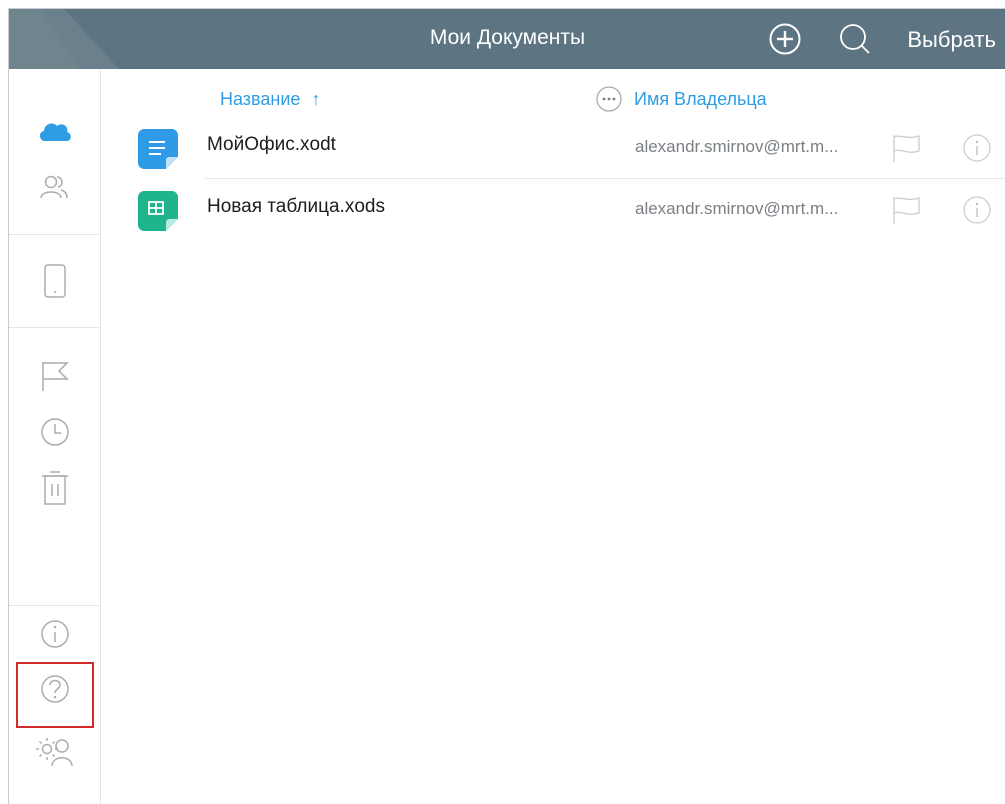 This screenshot has height=804, width=1005. Describe the element at coordinates (609, 99) in the screenshot. I see `more-icon` at that location.